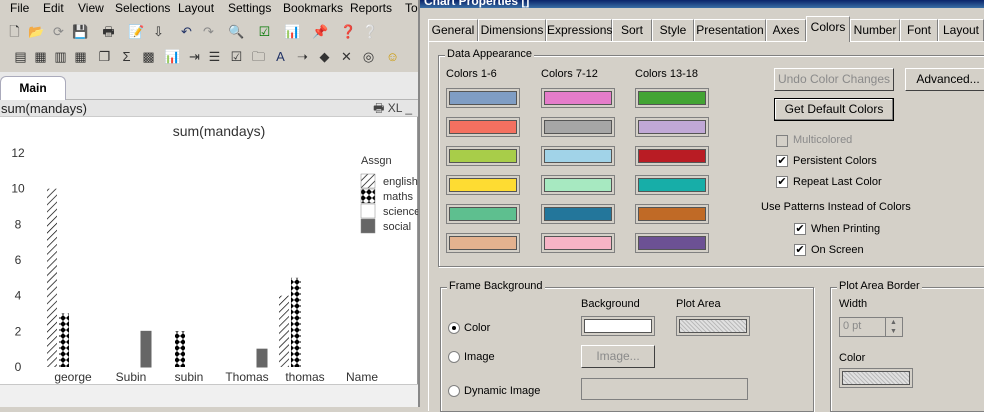 This screenshot has width=984, height=412. Describe the element at coordinates (453, 30) in the screenshot. I see `tab-general: General` at that location.